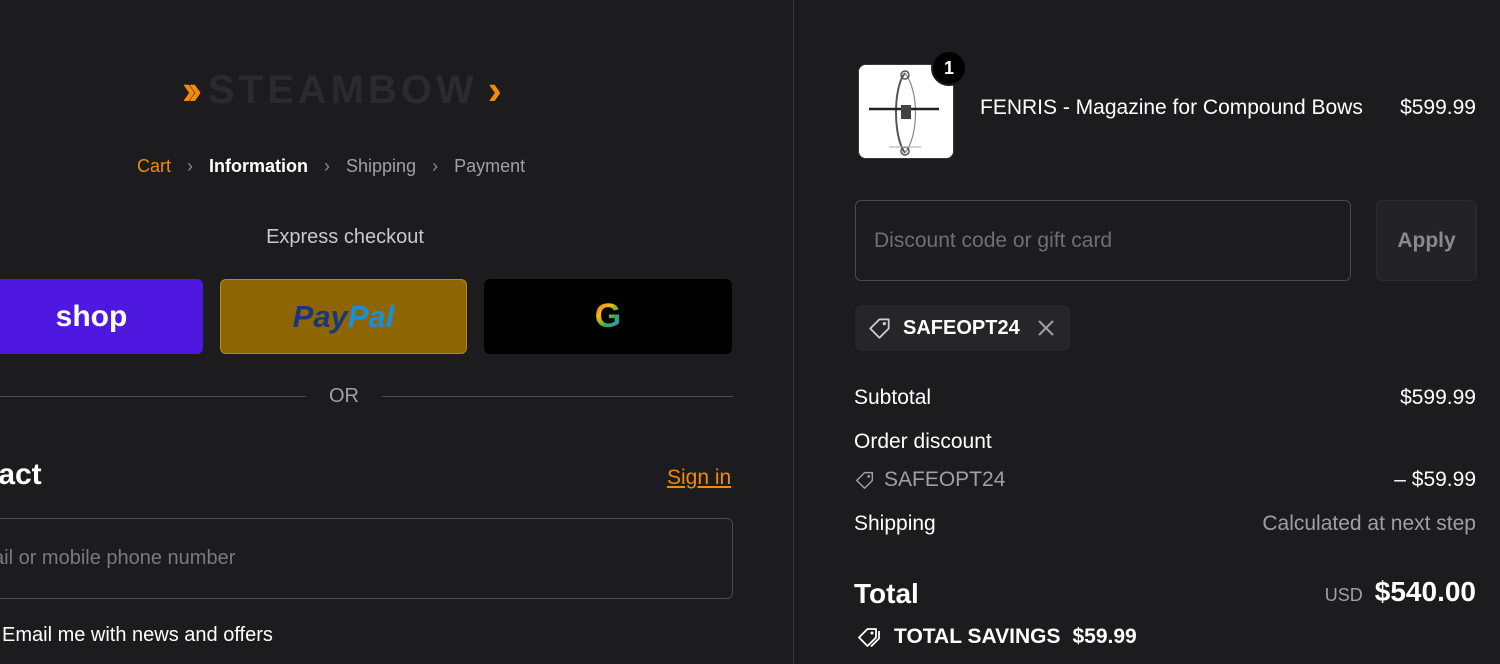  I want to click on discount-code-input, so click(1103, 240).